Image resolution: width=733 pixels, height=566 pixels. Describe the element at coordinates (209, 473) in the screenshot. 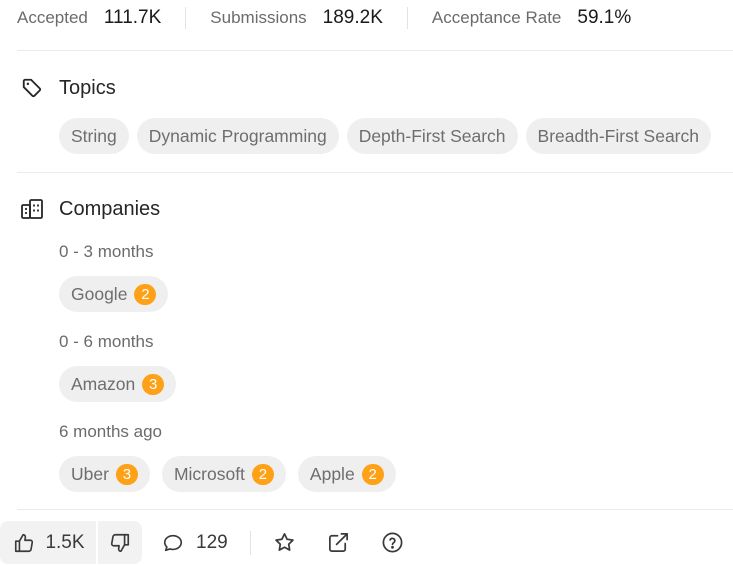

I see `company-name: Microsoft` at that location.